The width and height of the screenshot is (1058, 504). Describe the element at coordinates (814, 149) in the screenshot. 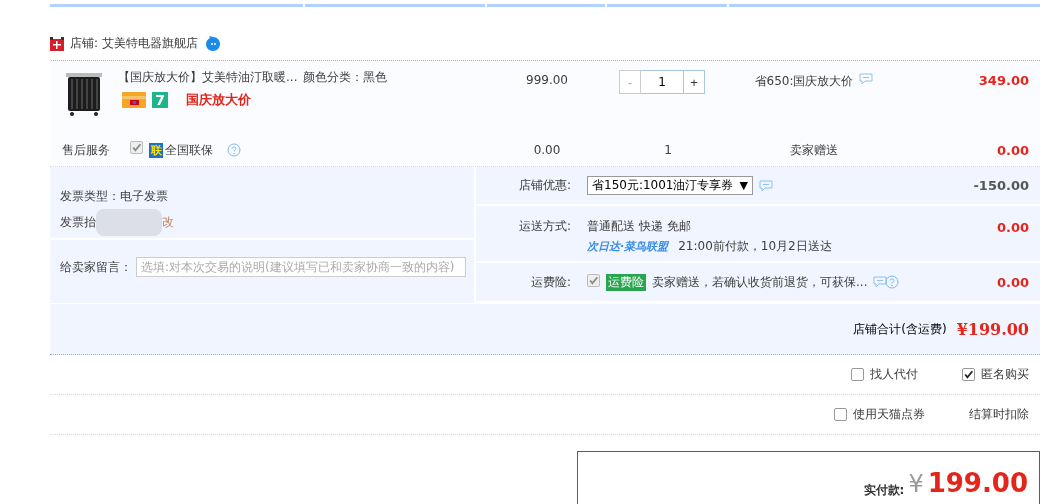

I see `service-note: 卖家赠送` at that location.